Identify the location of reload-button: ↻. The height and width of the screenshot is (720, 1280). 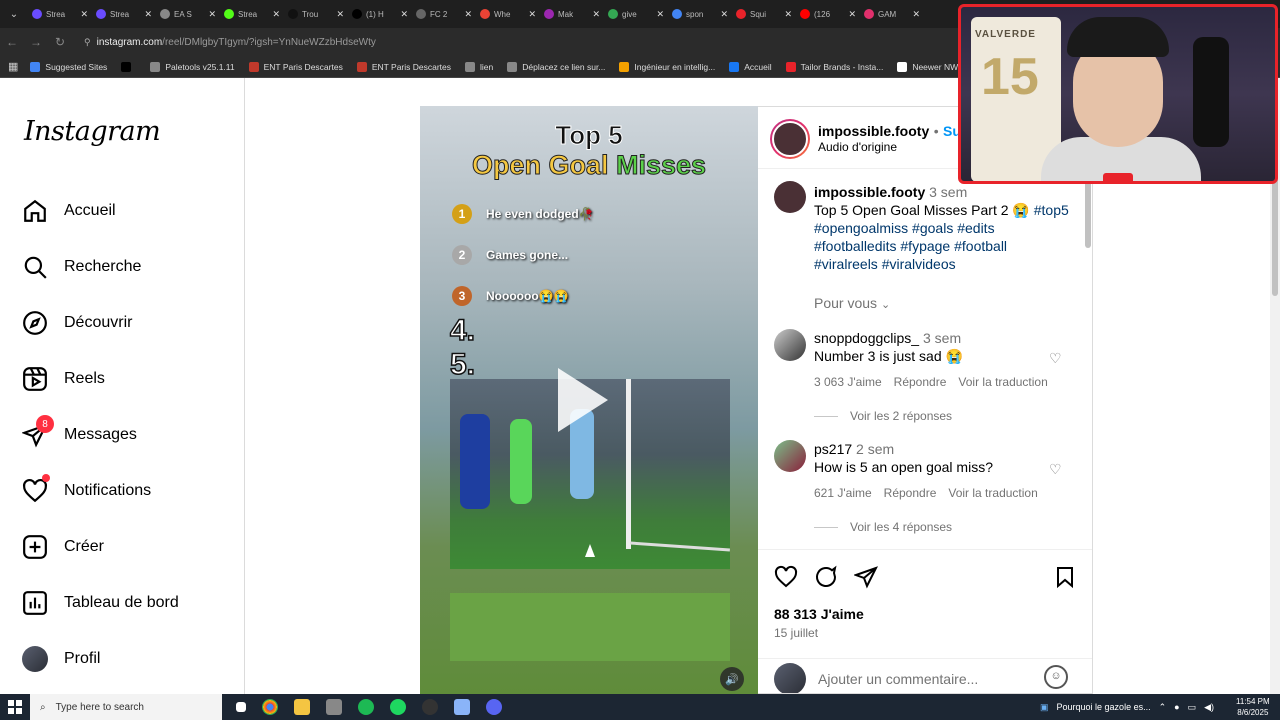
(60, 42).